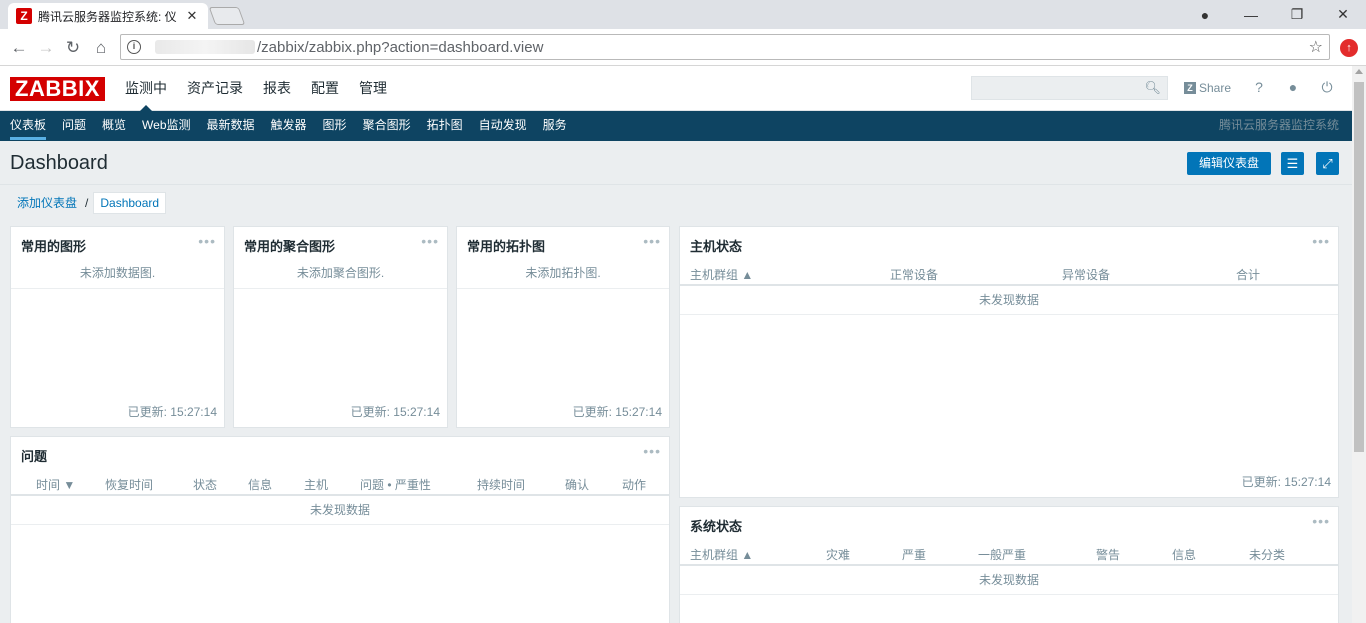  What do you see at coordinates (506, 246) in the screenshot?
I see `widget-title: 常用的拓扑图` at bounding box center [506, 246].